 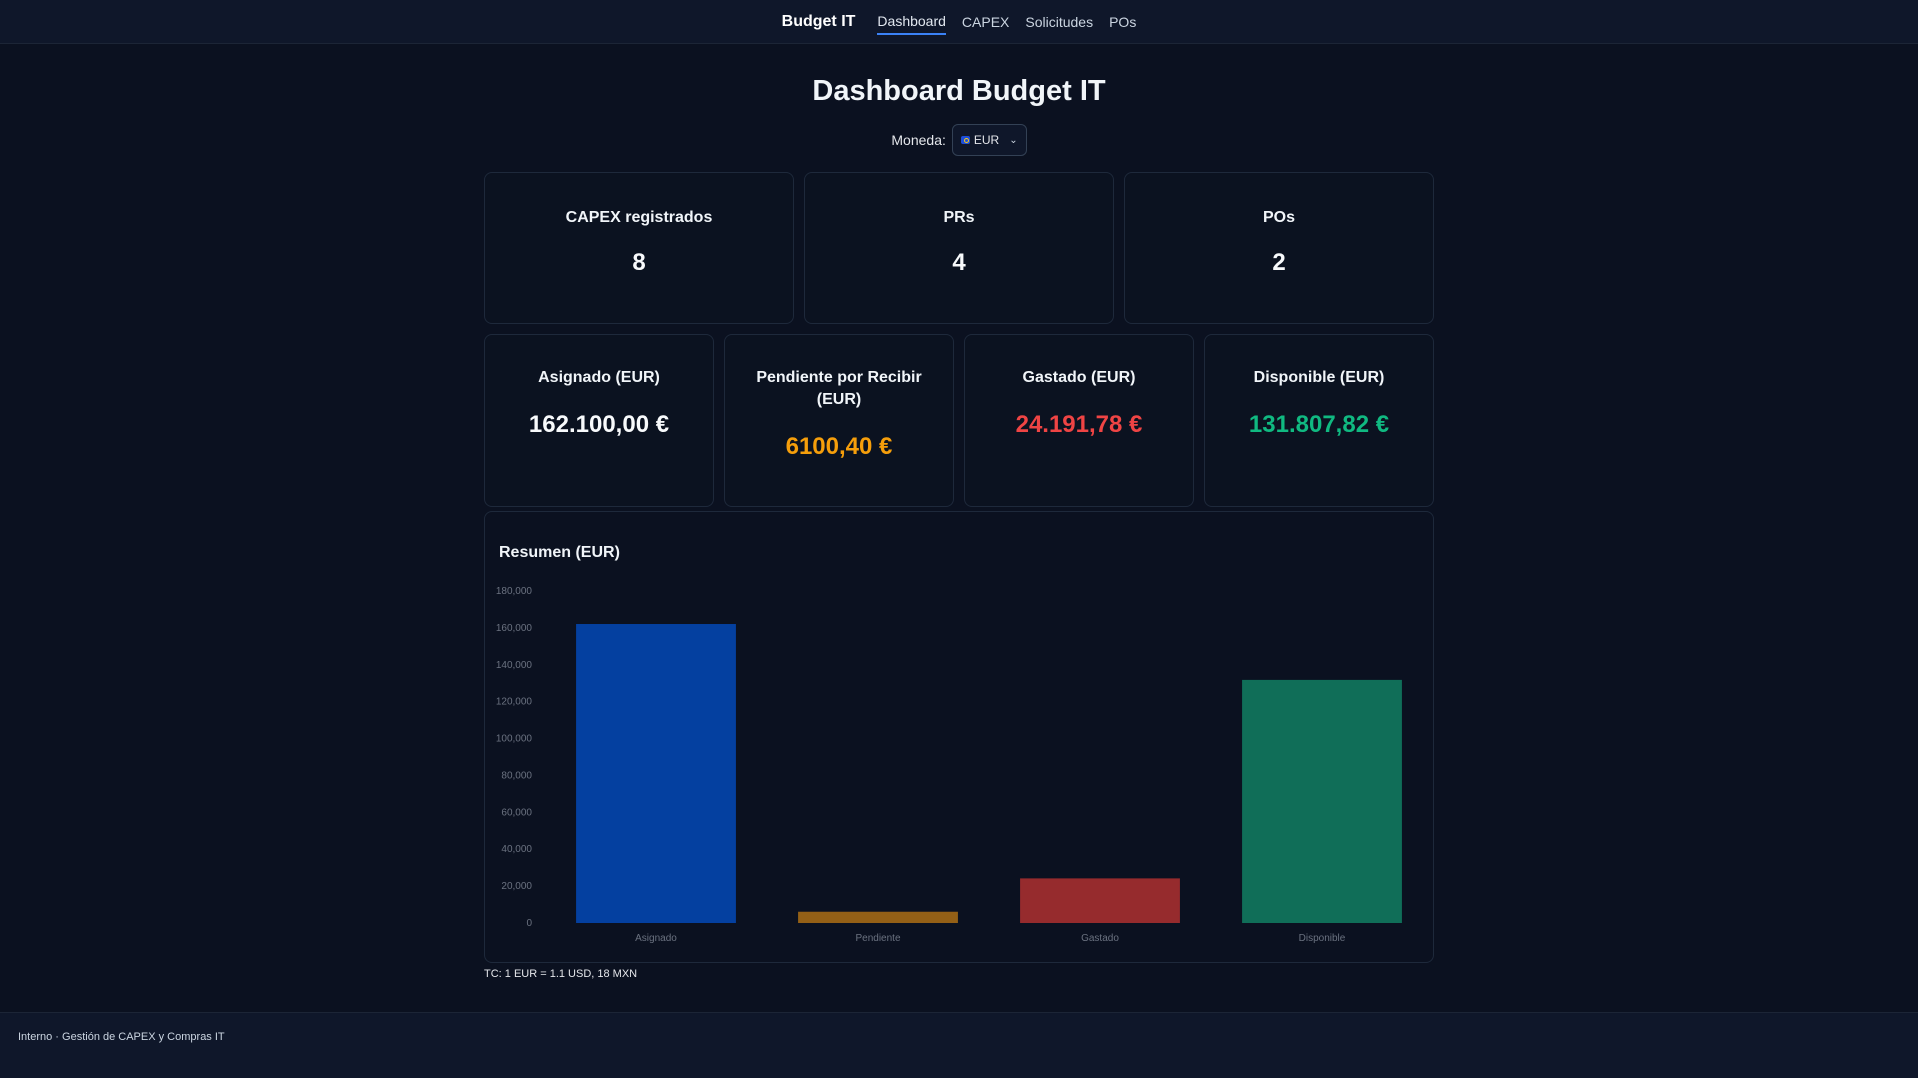 I want to click on disponible-card: Disponible (EUR) 131.807,82 €, so click(x=1319, y=420).